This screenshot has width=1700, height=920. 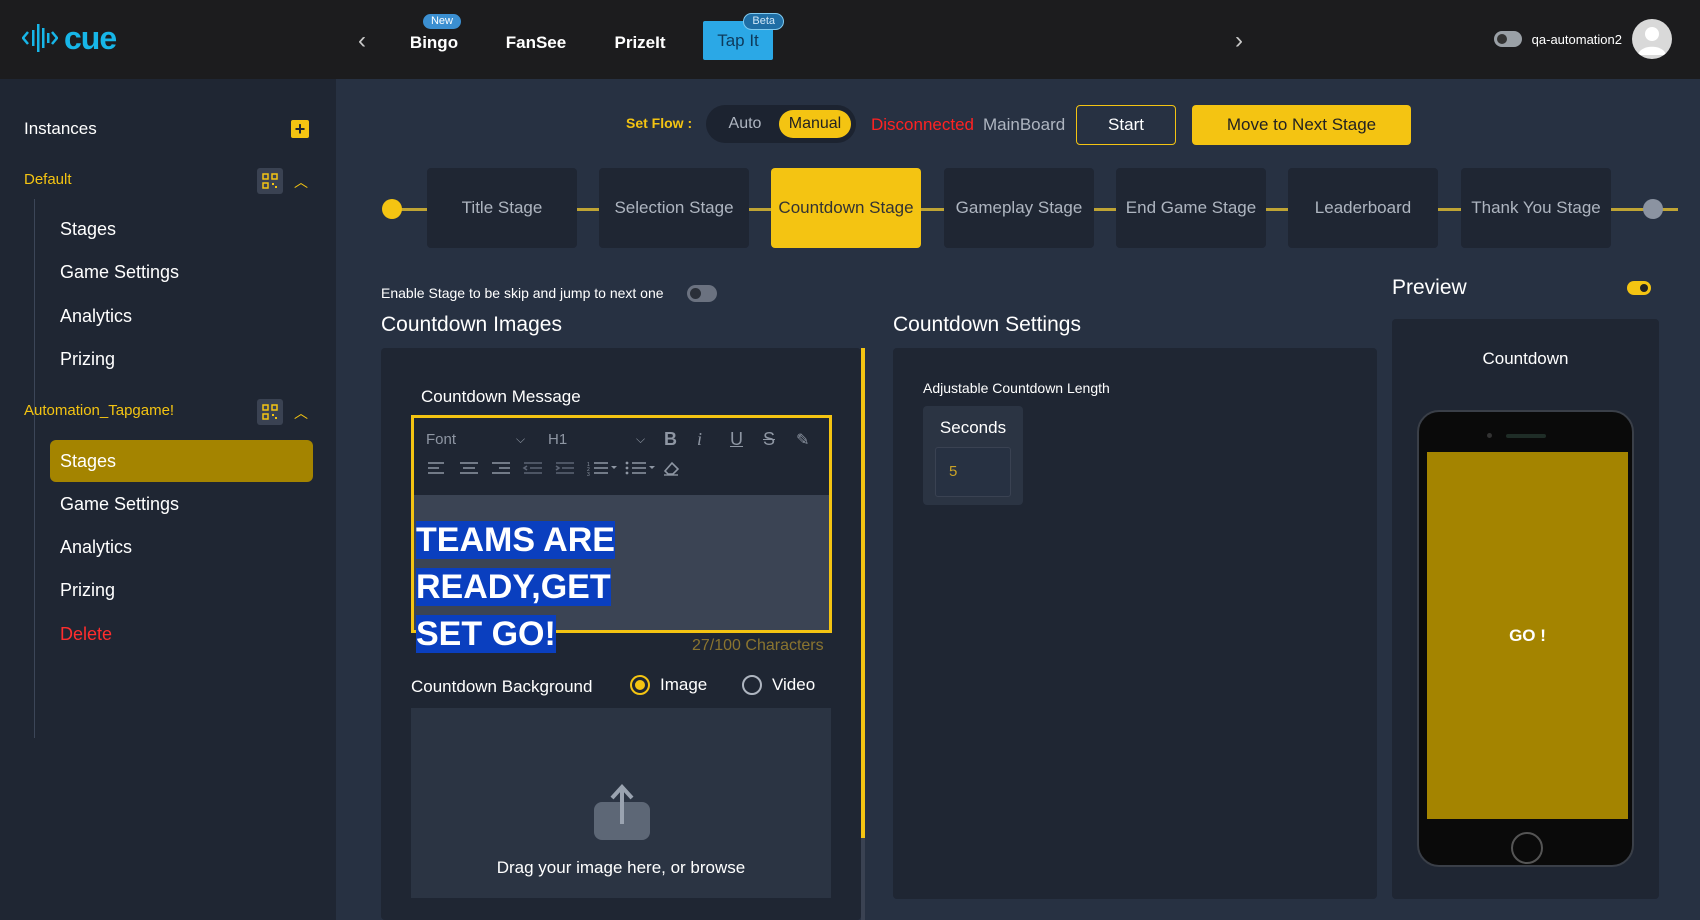 What do you see at coordinates (863, 593) in the screenshot?
I see `panel-scrollbar` at bounding box center [863, 593].